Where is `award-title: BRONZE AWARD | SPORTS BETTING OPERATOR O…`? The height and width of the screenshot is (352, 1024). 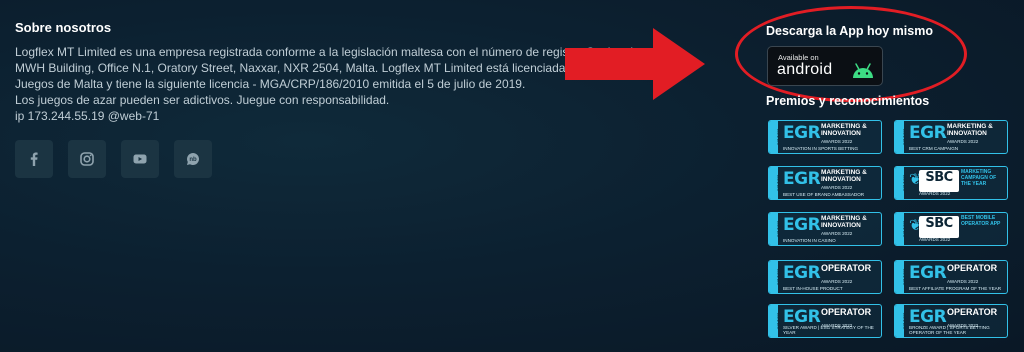 award-title: BRONZE AWARD | SPORTS BETTING OPERATOR O… is located at coordinates (949, 330).